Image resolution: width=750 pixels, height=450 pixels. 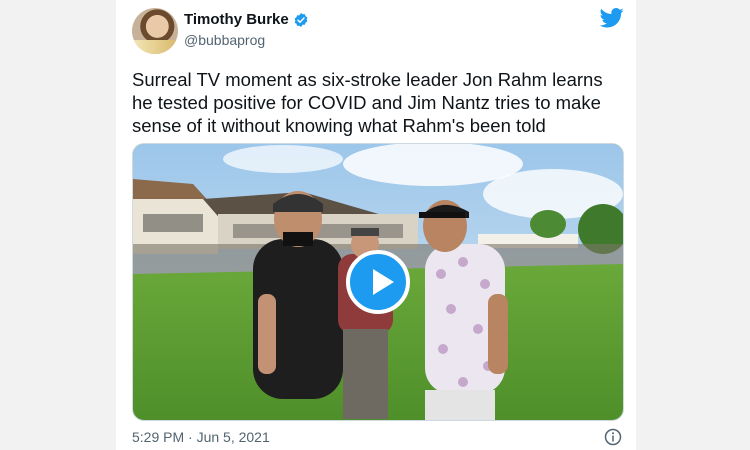 I want to click on author-row: Timothy Burke, so click(x=246, y=19).